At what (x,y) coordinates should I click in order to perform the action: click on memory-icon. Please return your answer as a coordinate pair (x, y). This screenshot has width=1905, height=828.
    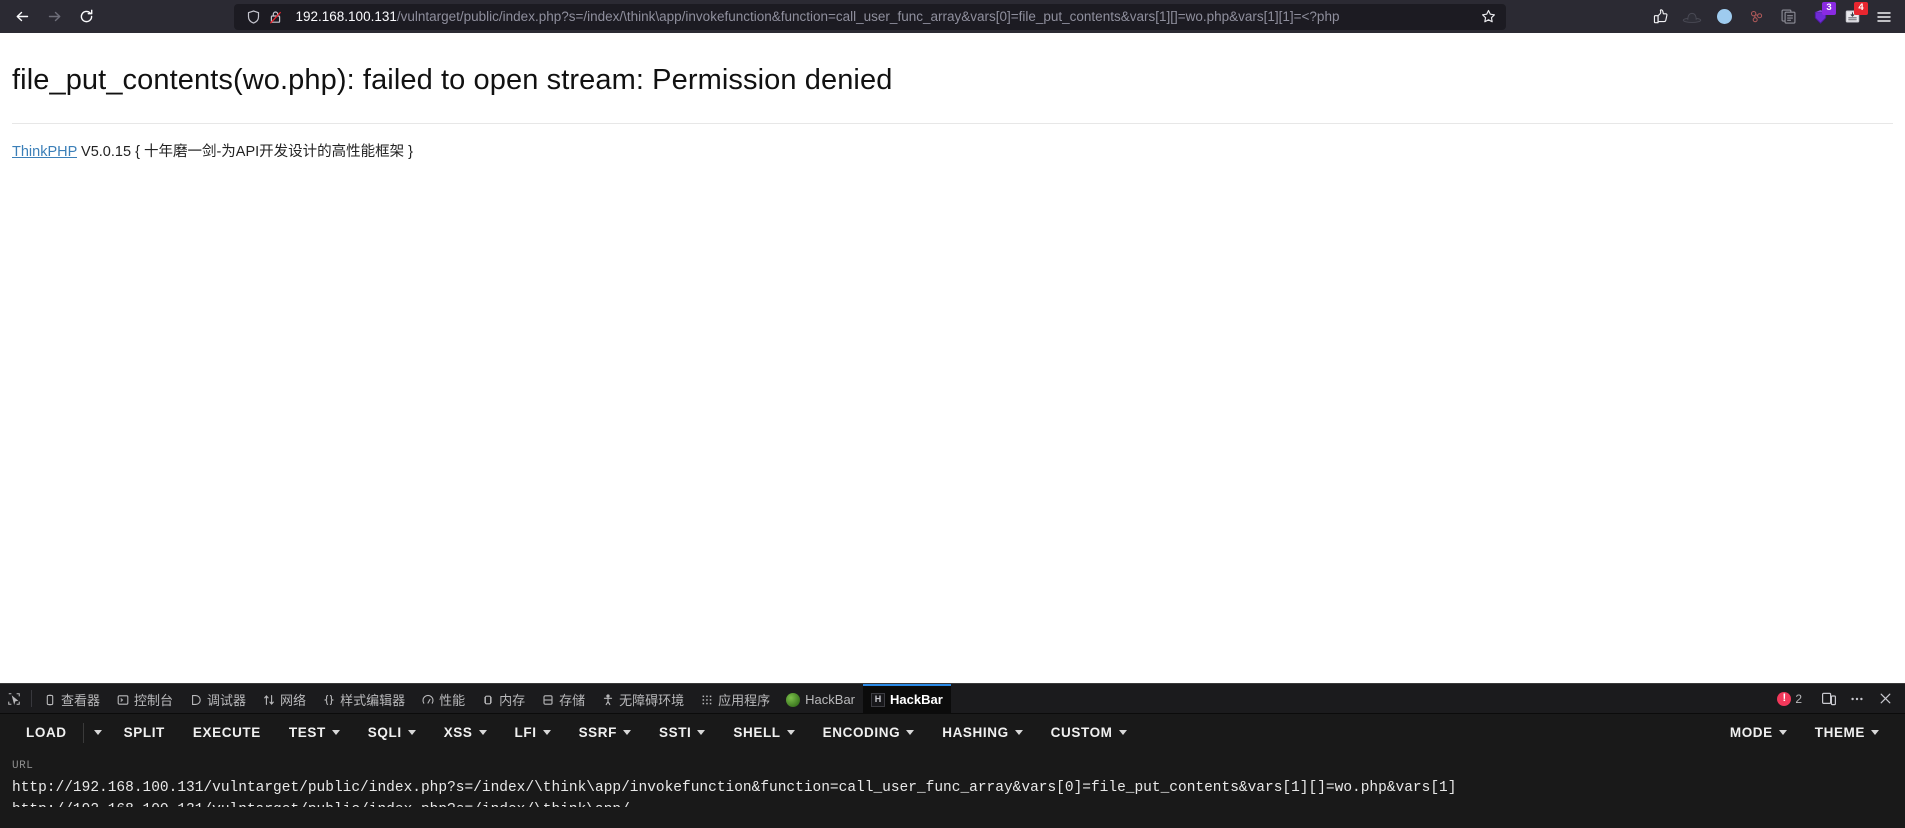
    Looking at the image, I should click on (487, 699).